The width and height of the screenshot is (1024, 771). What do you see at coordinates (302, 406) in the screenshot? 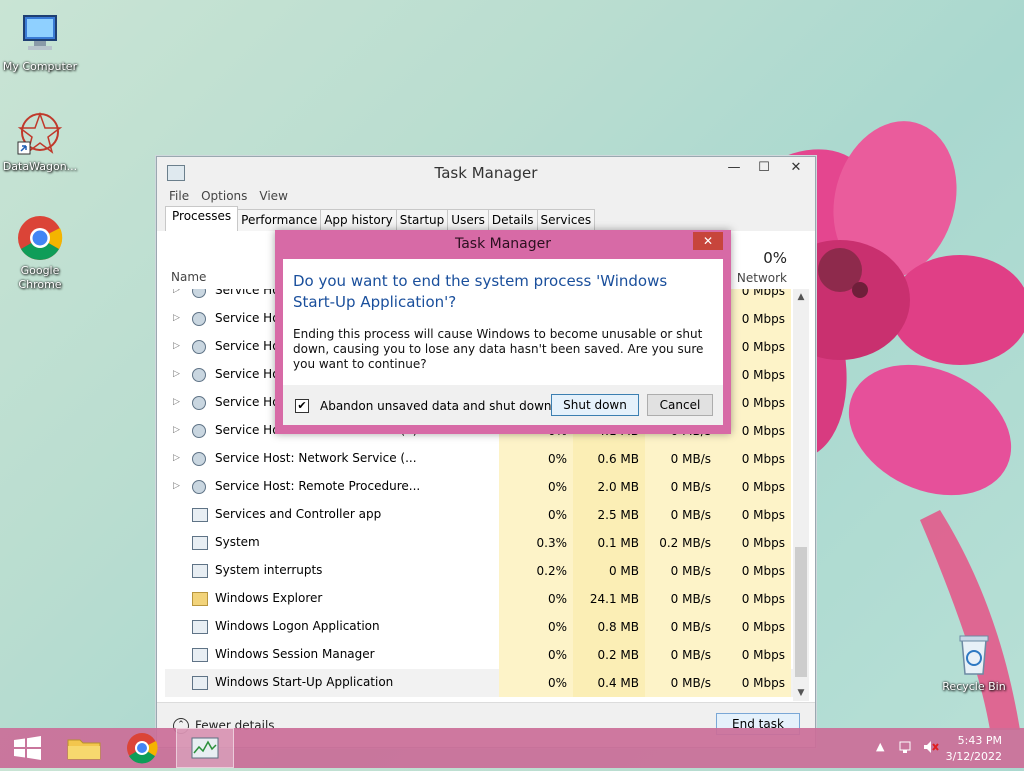
I see `abandon-data-checkbox: ✔` at bounding box center [302, 406].